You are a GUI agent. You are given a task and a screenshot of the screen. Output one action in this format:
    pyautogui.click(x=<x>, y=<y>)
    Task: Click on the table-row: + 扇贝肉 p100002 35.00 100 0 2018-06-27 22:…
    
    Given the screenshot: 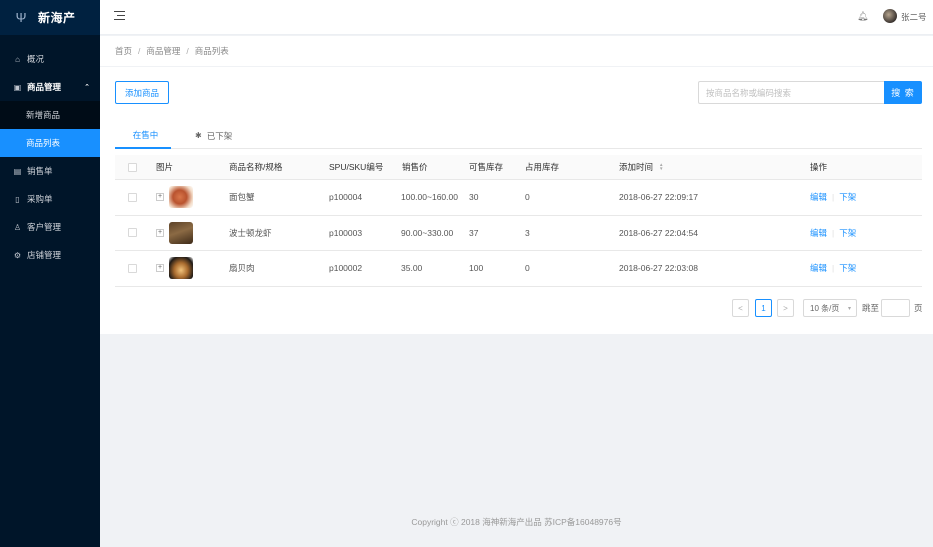 What is the action you would take?
    pyautogui.click(x=518, y=269)
    